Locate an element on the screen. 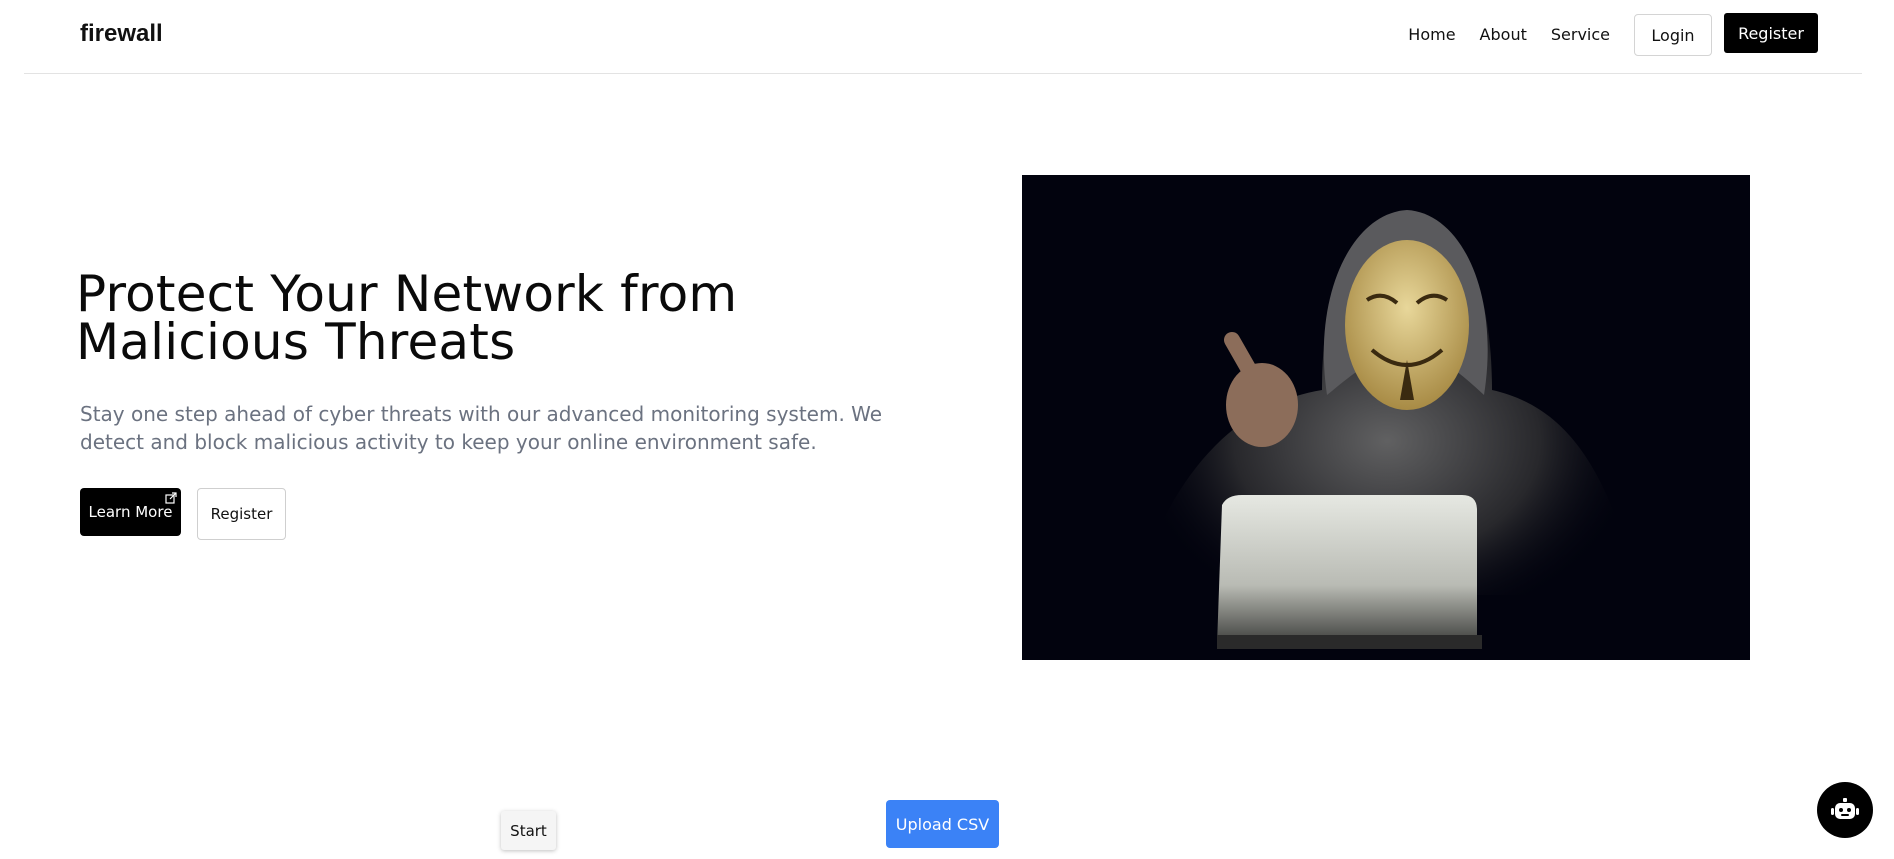 Image resolution: width=1894 pixels, height=859 pixels. robot-icon is located at coordinates (1845, 808).